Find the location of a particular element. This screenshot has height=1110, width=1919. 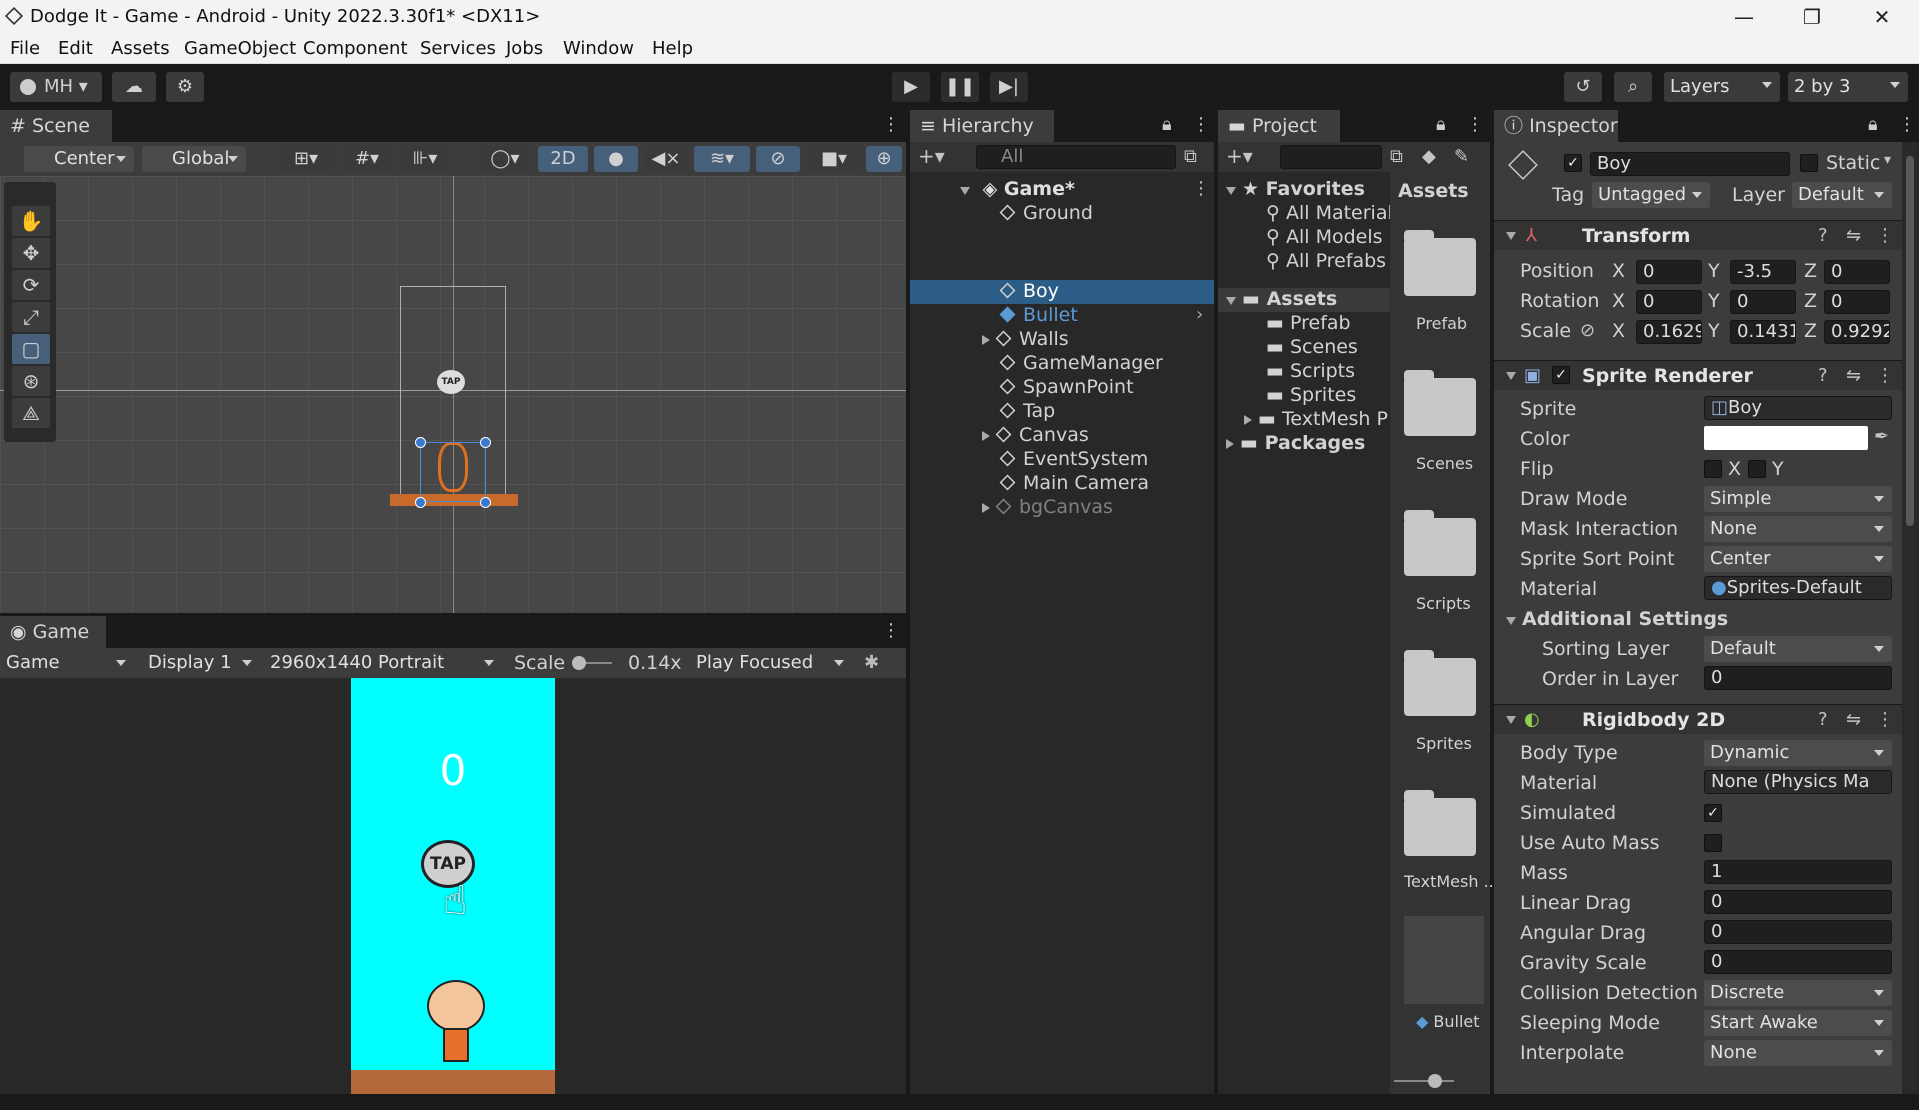

project-search-input is located at coordinates (1331, 157).